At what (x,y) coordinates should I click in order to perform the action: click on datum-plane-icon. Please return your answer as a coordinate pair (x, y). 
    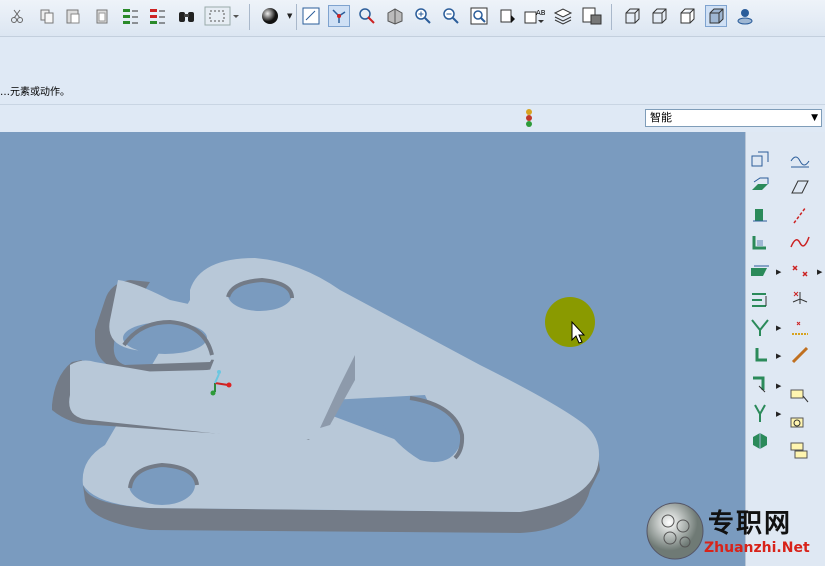
    Looking at the image, I should click on (760, 160).